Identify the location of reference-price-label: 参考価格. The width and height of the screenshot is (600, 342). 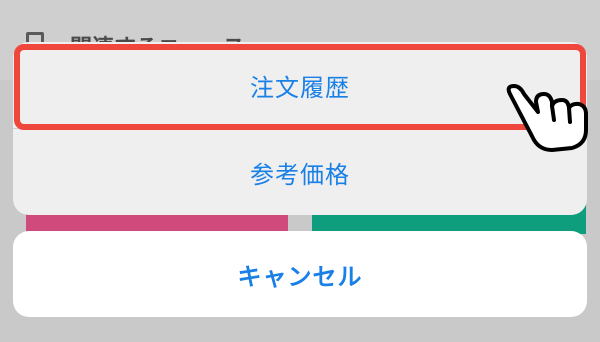
(300, 174).